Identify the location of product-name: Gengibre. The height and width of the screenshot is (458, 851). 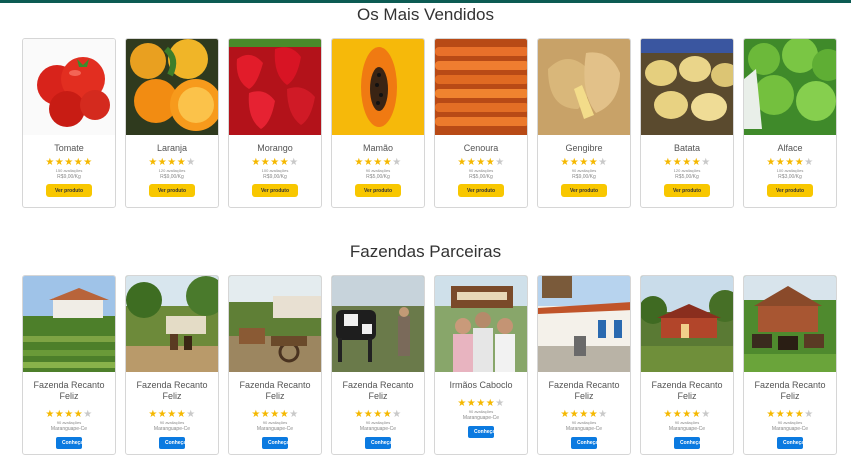
(584, 148).